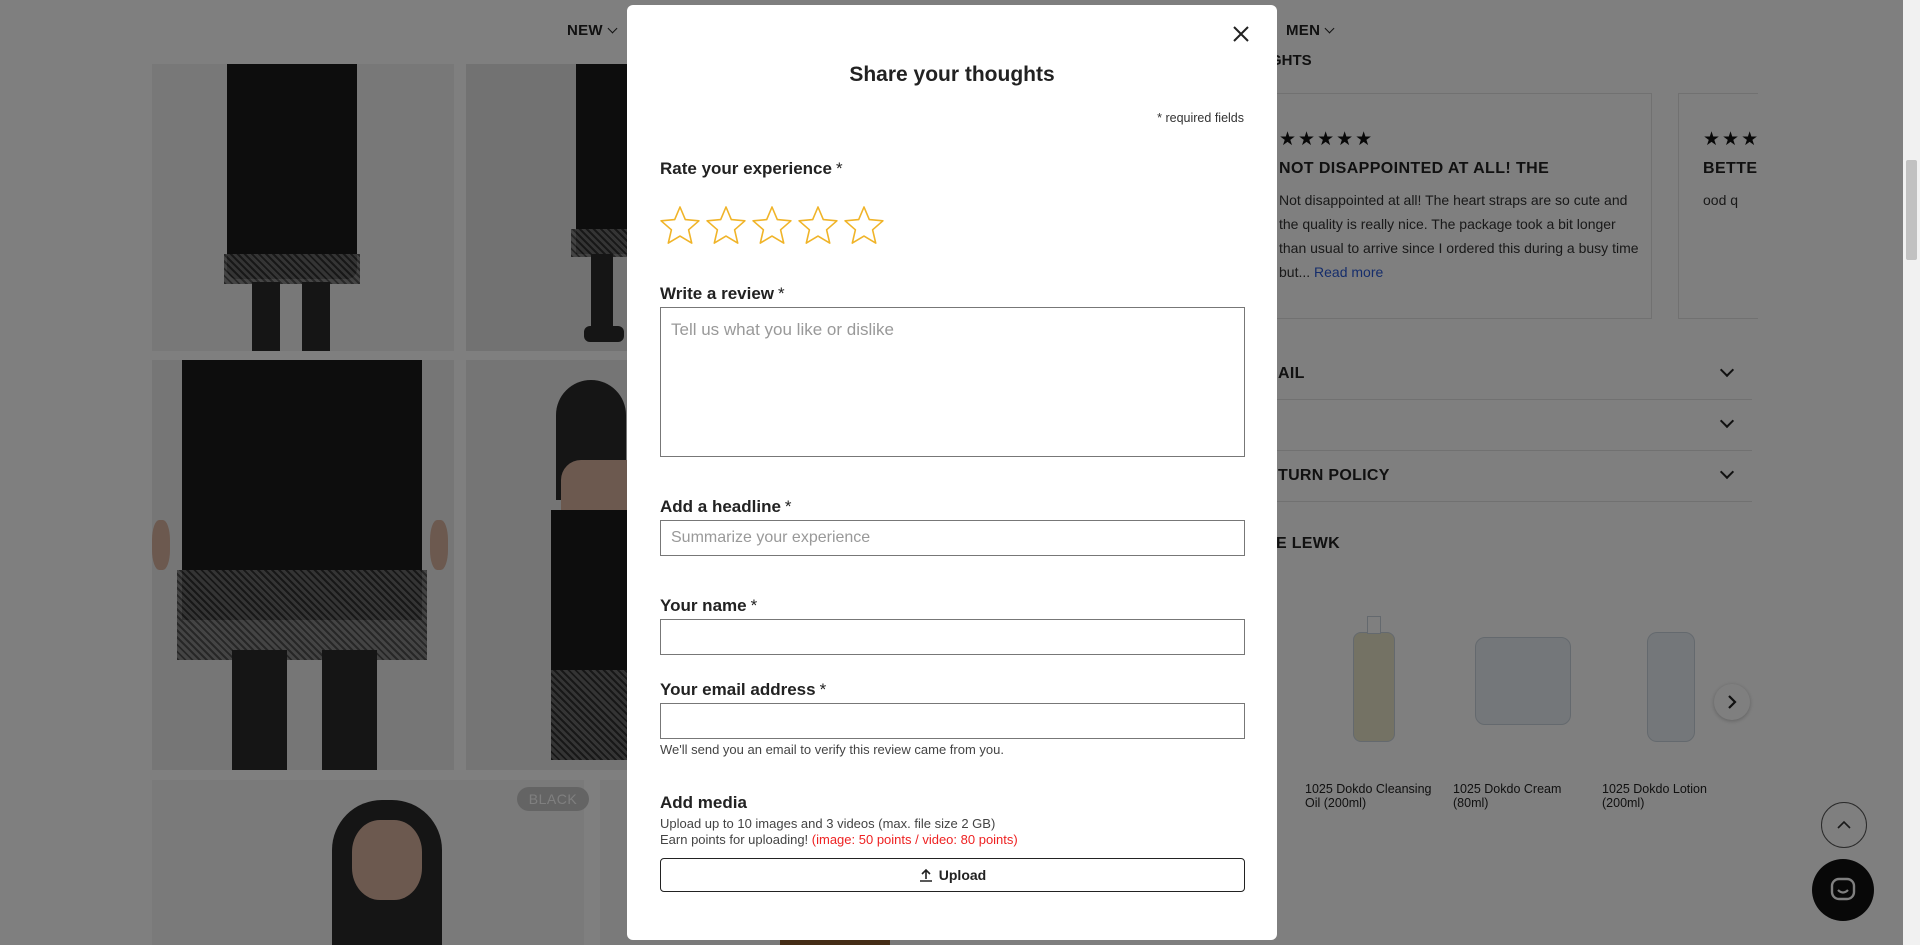 The width and height of the screenshot is (1920, 945). I want to click on points-prefix: Earn points for uploading!, so click(734, 839).